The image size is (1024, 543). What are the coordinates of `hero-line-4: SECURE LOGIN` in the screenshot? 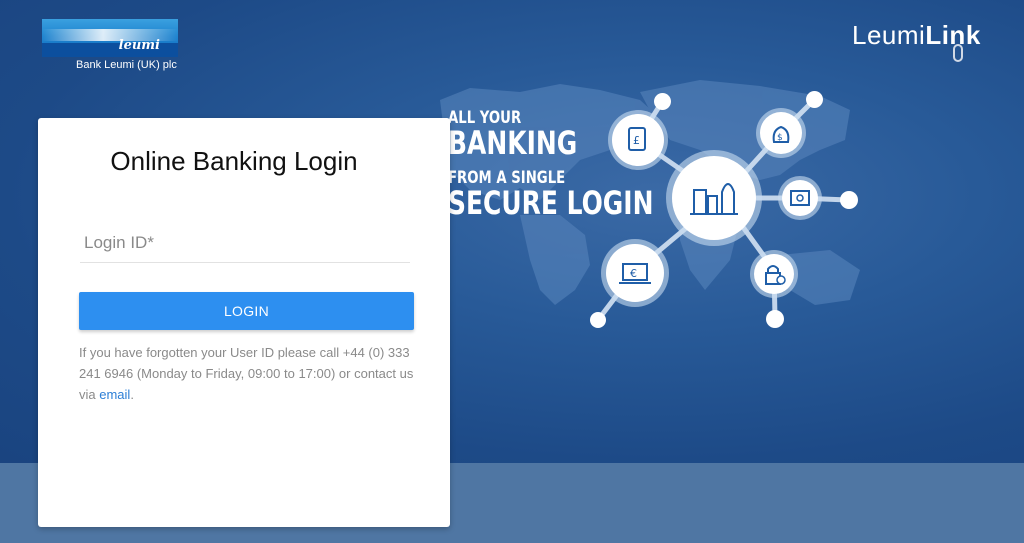 It's located at (551, 203).